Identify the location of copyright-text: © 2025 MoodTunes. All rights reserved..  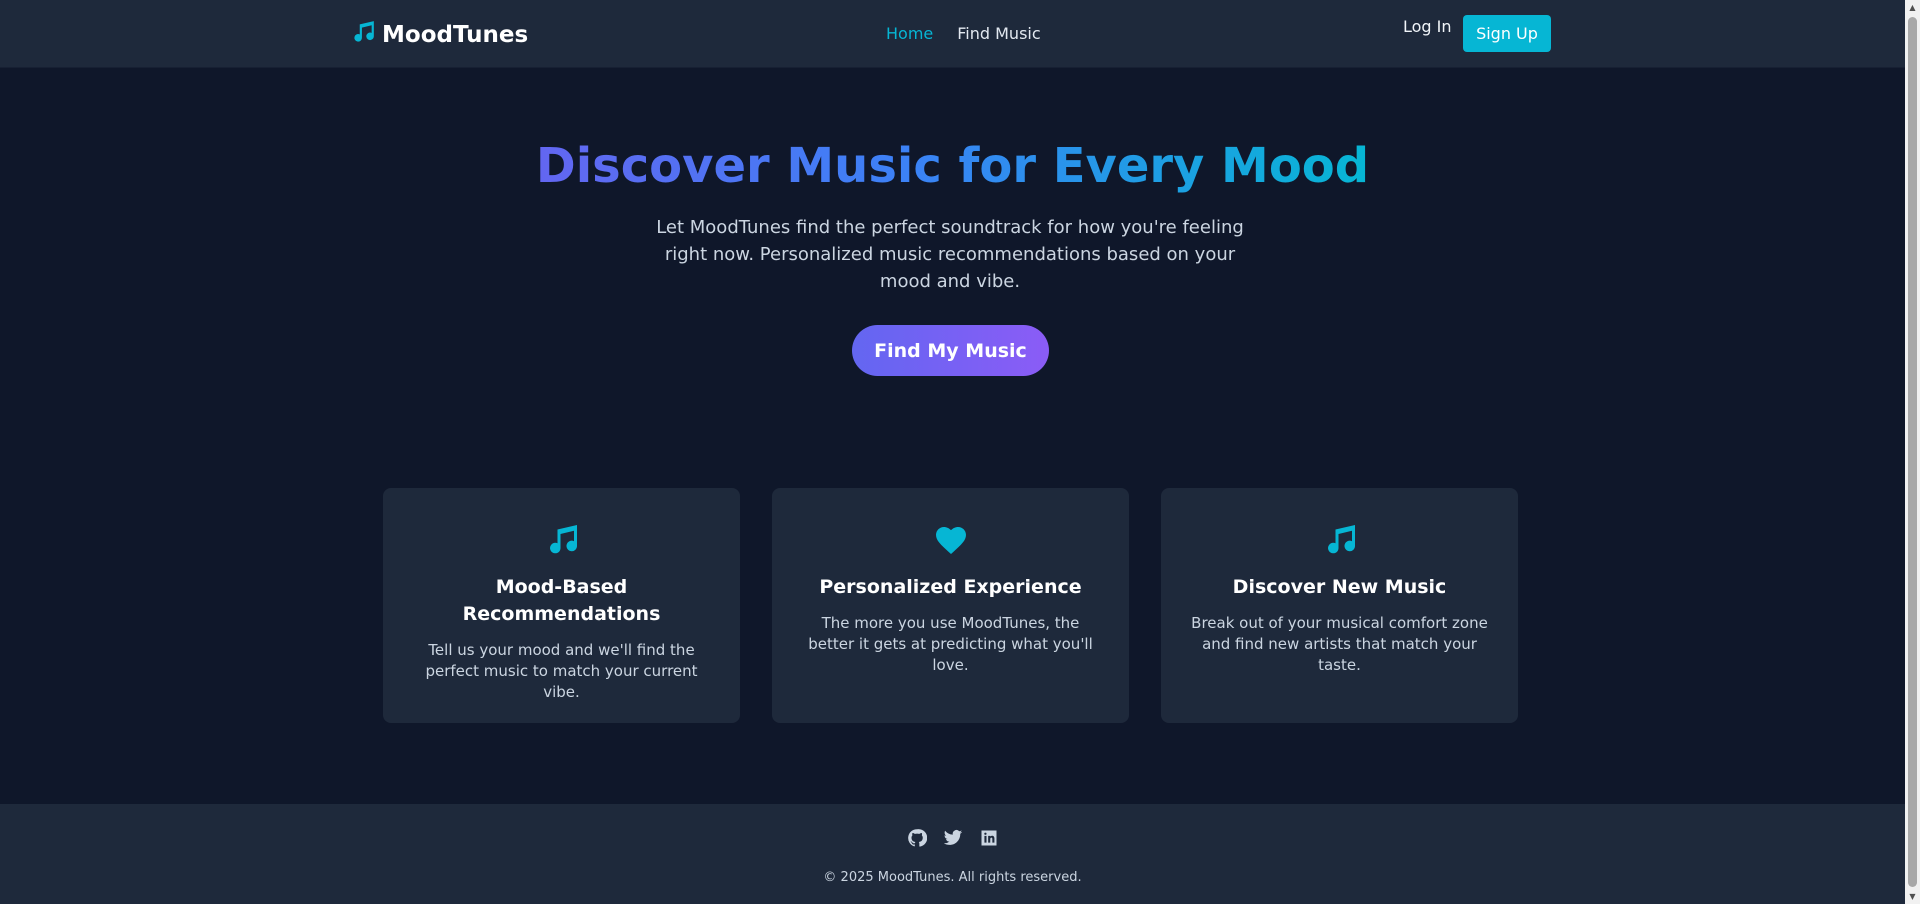
(952, 877).